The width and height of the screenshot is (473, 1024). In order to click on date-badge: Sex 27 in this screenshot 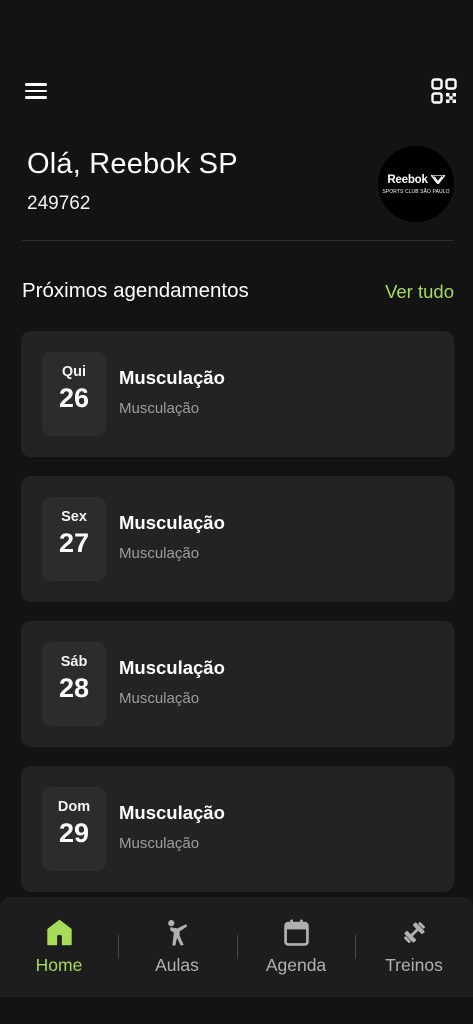, I will do `click(74, 539)`.